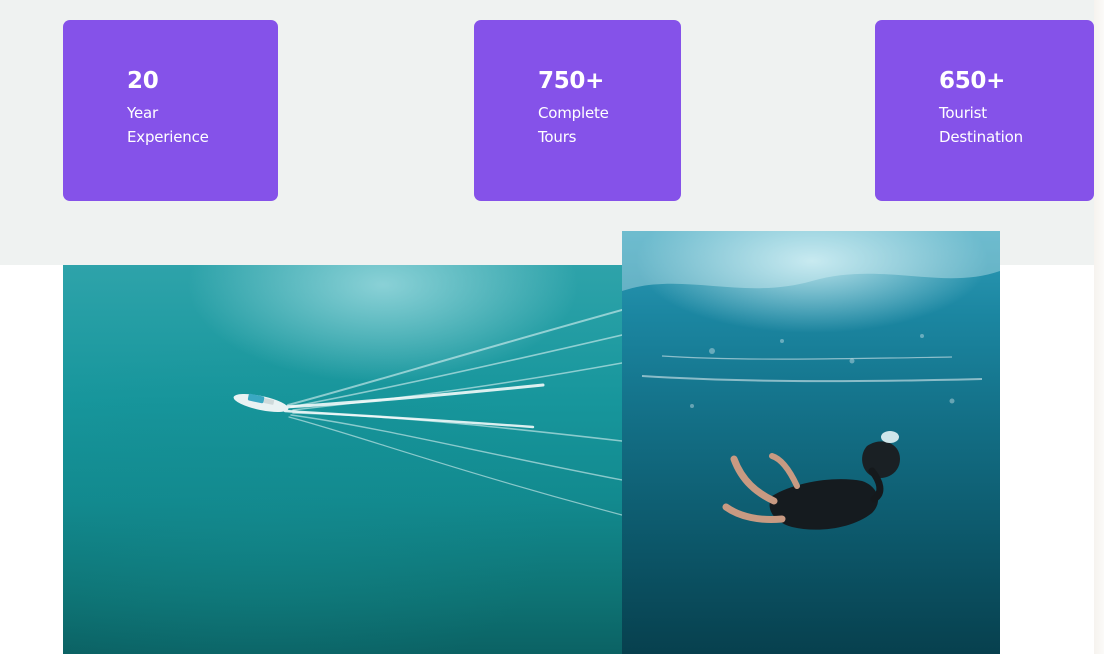  What do you see at coordinates (573, 125) in the screenshot?
I see `stat-label: Complete Tours` at bounding box center [573, 125].